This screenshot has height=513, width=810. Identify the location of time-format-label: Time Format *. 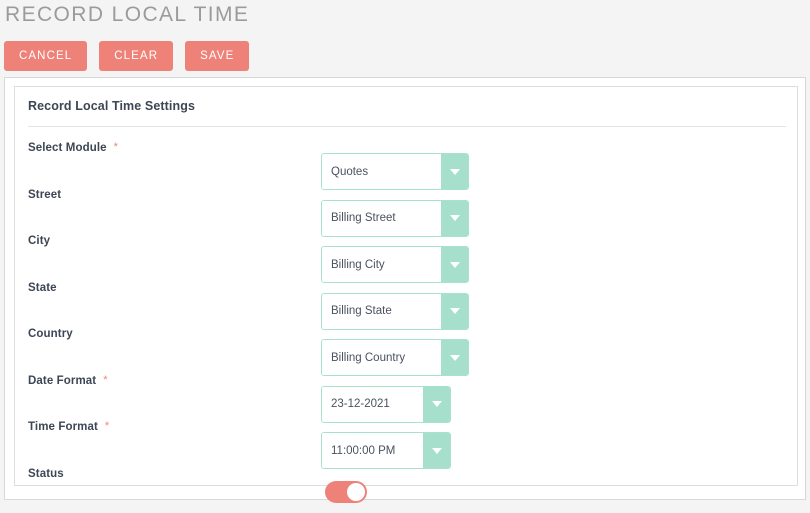
(69, 426).